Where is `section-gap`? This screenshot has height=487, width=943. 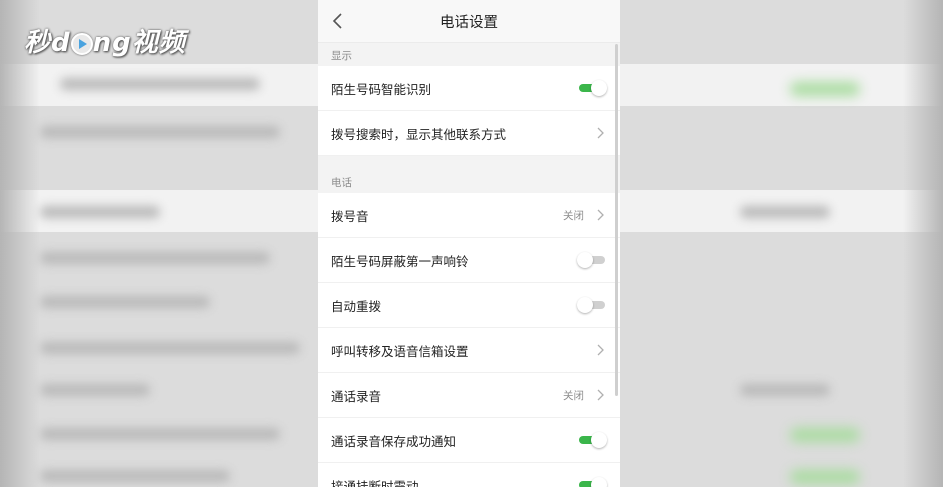
section-gap is located at coordinates (469, 163).